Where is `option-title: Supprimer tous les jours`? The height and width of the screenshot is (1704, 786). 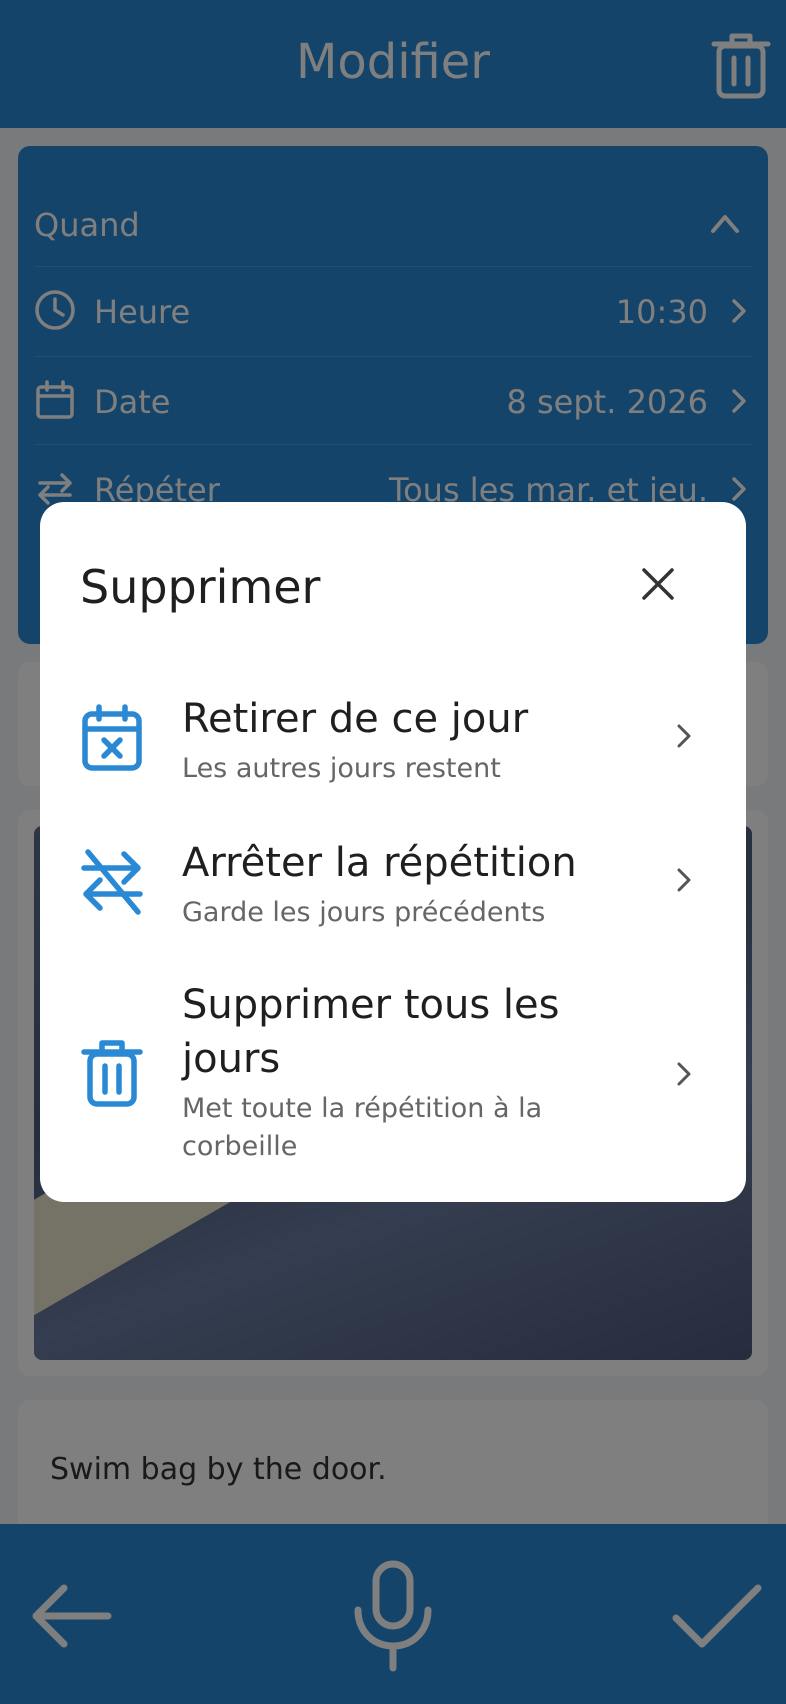
option-title: Supprimer tous les jours is located at coordinates (371, 1032).